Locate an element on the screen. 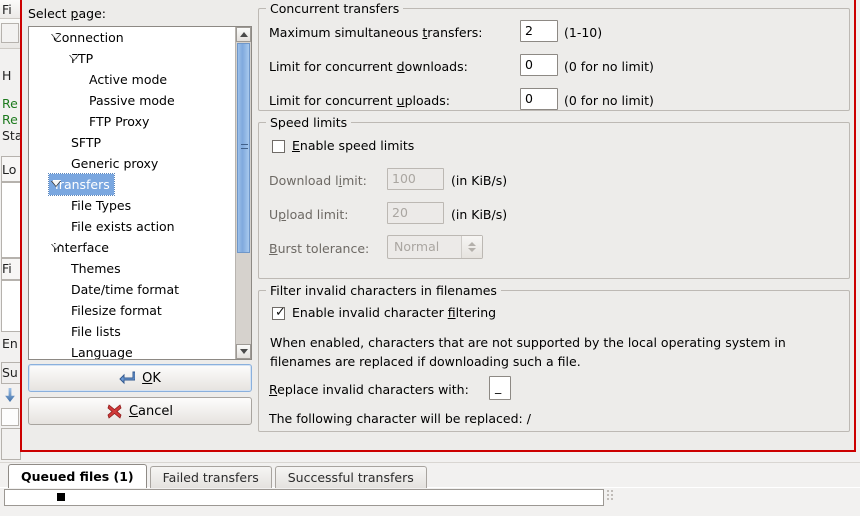 The width and height of the screenshot is (860, 516). download-limit-unit: (in KiB/s) is located at coordinates (479, 180).